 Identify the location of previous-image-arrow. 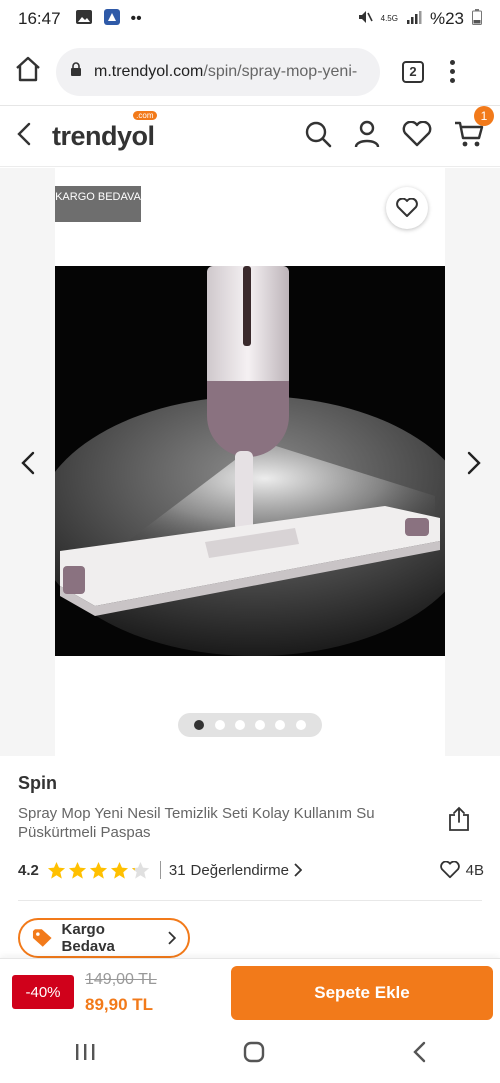
(28, 463).